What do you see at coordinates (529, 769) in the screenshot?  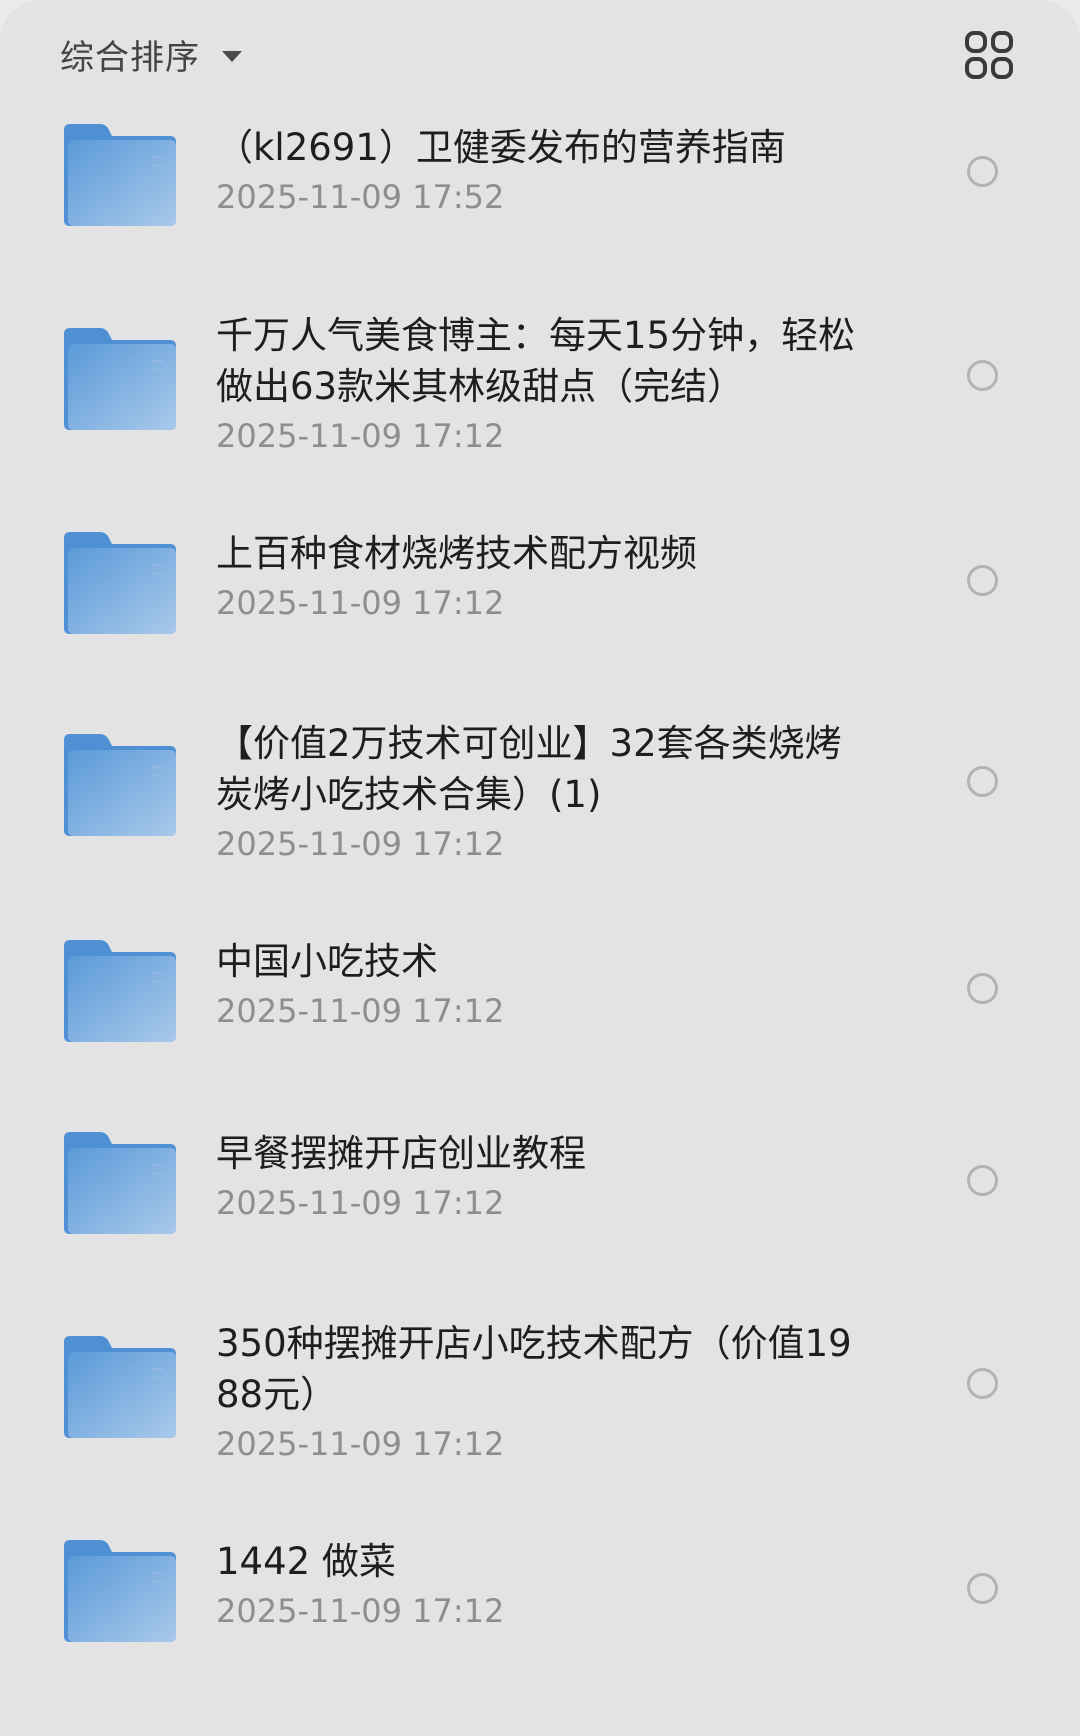 I see `file-name: 【价值2万技术可创业】32套各类烧烤炭烤小吃技术合集）(1)` at bounding box center [529, 769].